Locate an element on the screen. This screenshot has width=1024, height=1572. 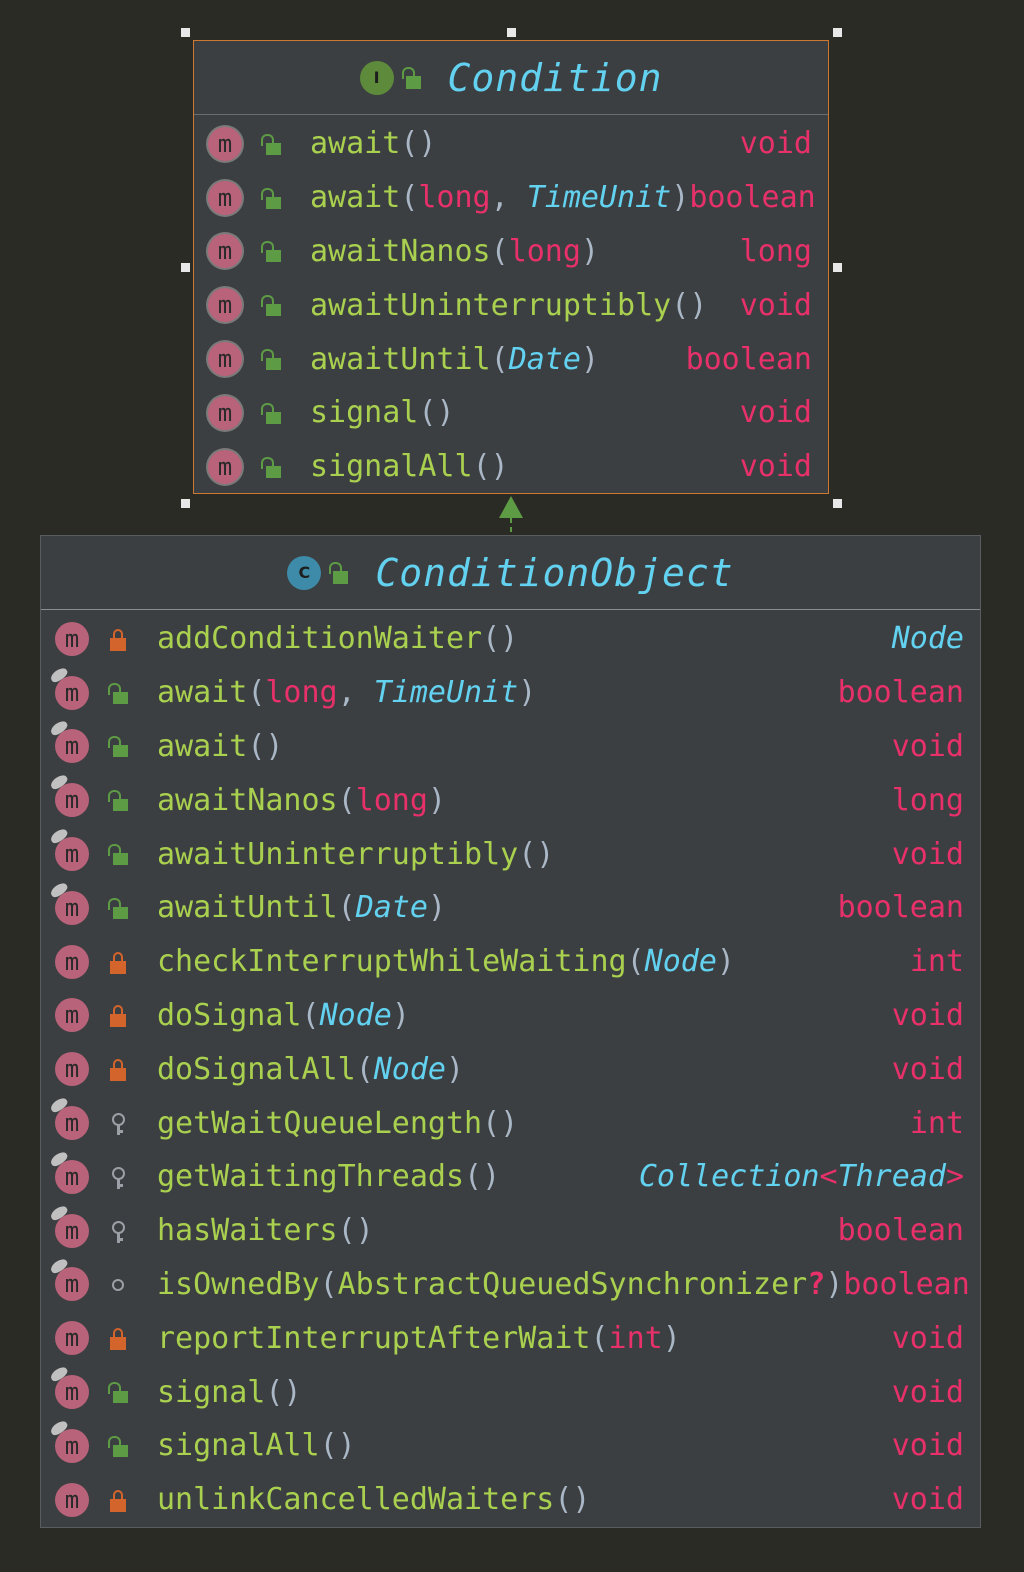
method-row: m getWaitQueueLength() int is located at coordinates (510, 1123).